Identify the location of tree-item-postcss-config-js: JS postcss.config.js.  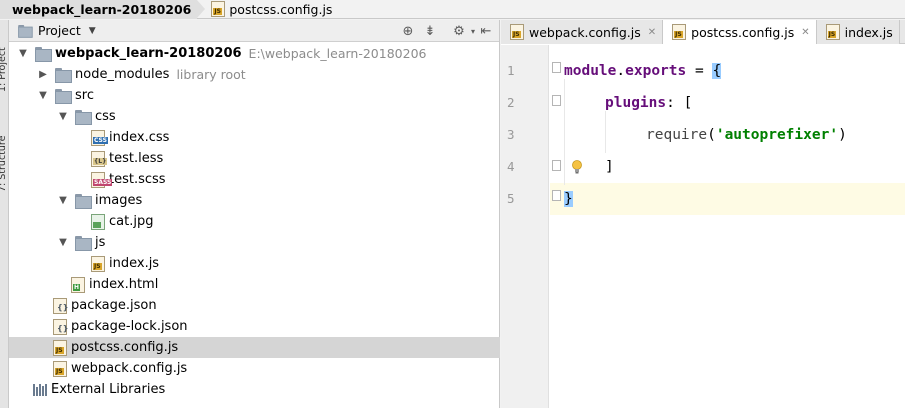
(254, 347).